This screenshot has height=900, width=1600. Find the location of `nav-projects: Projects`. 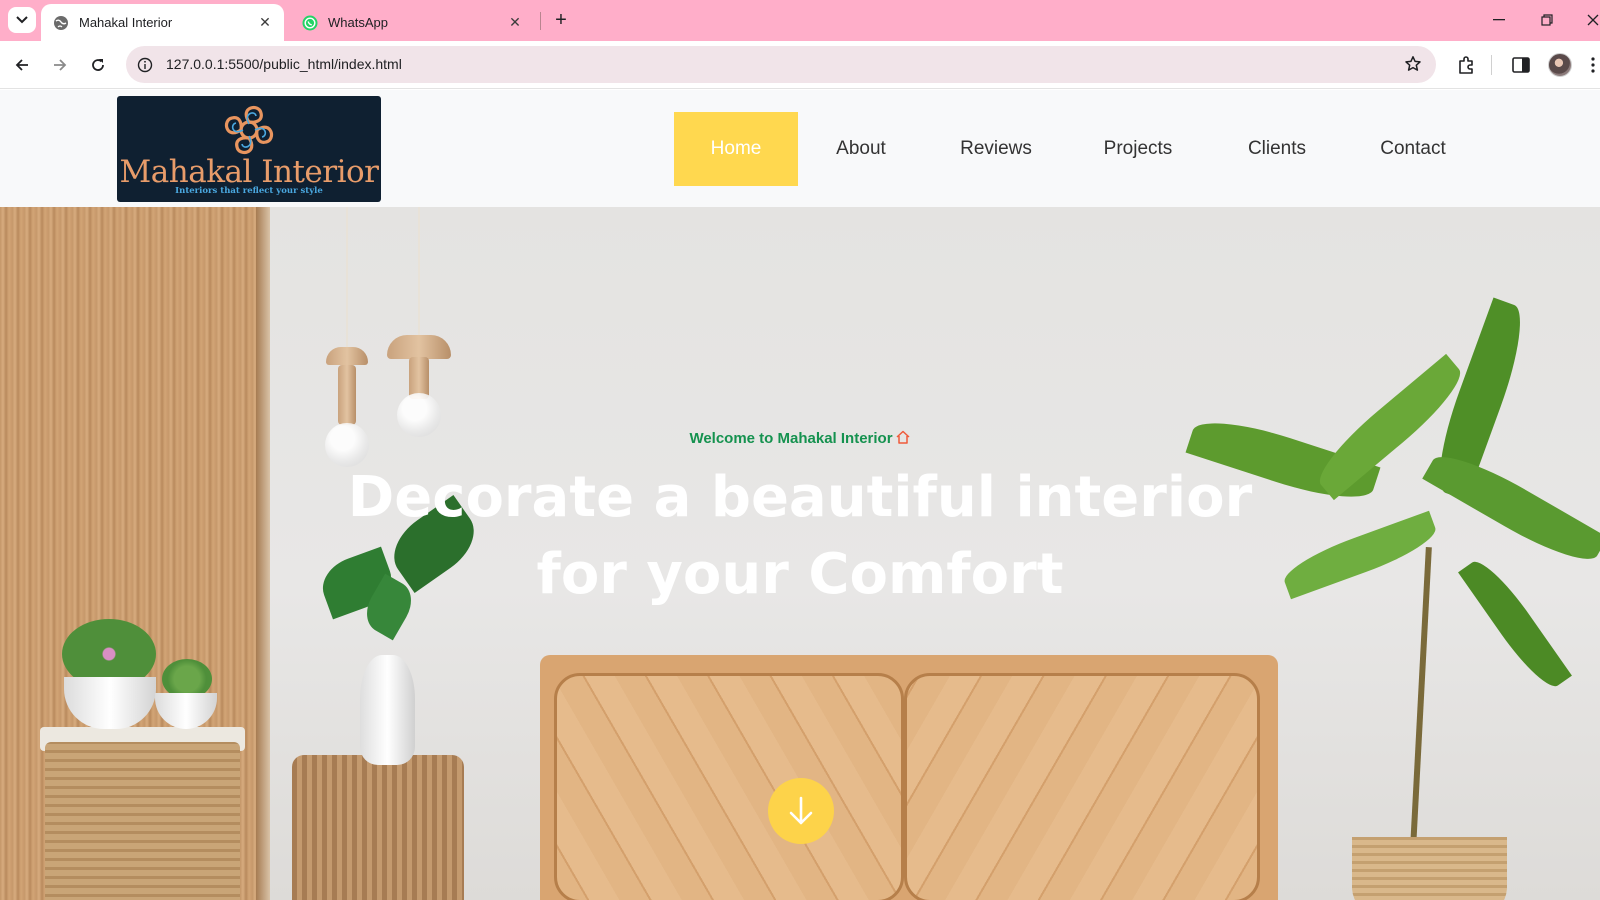

nav-projects: Projects is located at coordinates (1138, 149).